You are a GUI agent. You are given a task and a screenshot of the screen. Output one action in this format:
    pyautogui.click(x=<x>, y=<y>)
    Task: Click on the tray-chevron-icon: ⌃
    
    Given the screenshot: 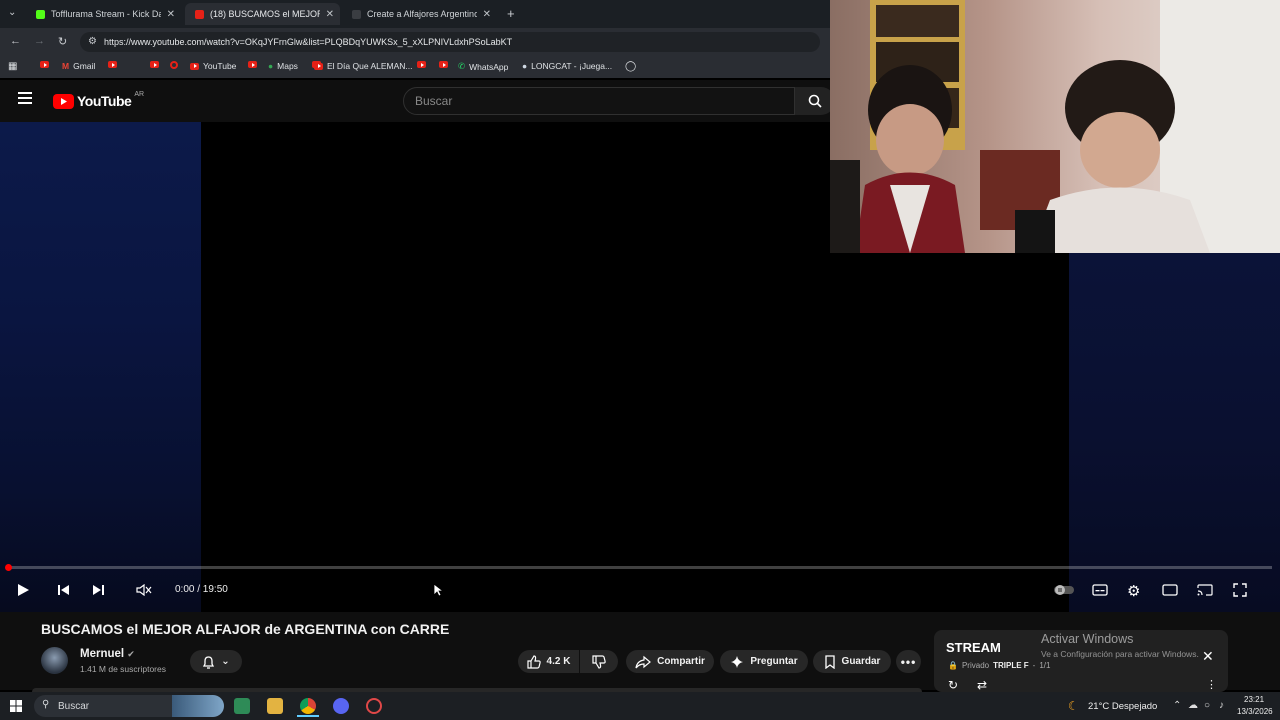 What is the action you would take?
    pyautogui.click(x=1177, y=705)
    